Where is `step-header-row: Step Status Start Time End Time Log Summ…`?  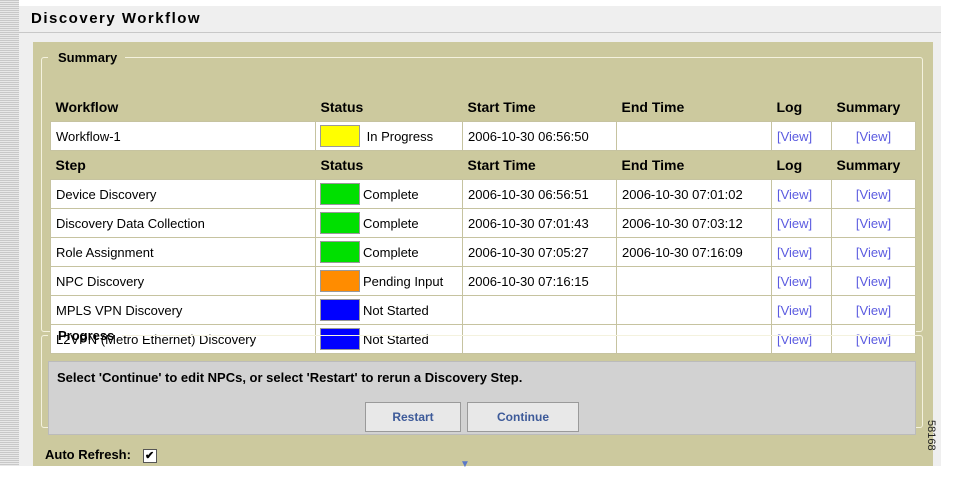
step-header-row: Step Status Start Time End Time Log Summ… is located at coordinates (483, 165).